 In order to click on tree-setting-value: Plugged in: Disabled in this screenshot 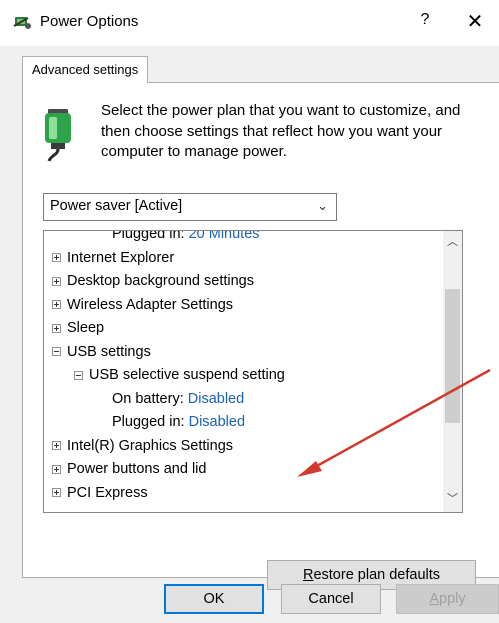, I will do `click(178, 422)`.